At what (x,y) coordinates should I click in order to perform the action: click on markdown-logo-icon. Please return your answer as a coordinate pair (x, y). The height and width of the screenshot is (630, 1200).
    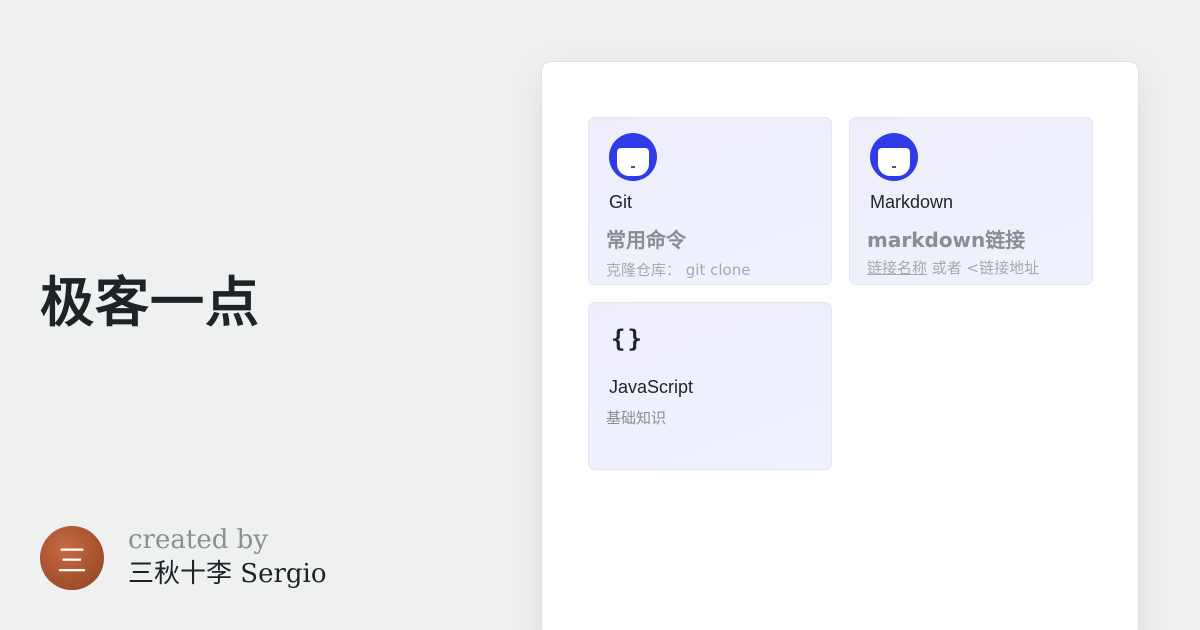
    Looking at the image, I should click on (894, 157).